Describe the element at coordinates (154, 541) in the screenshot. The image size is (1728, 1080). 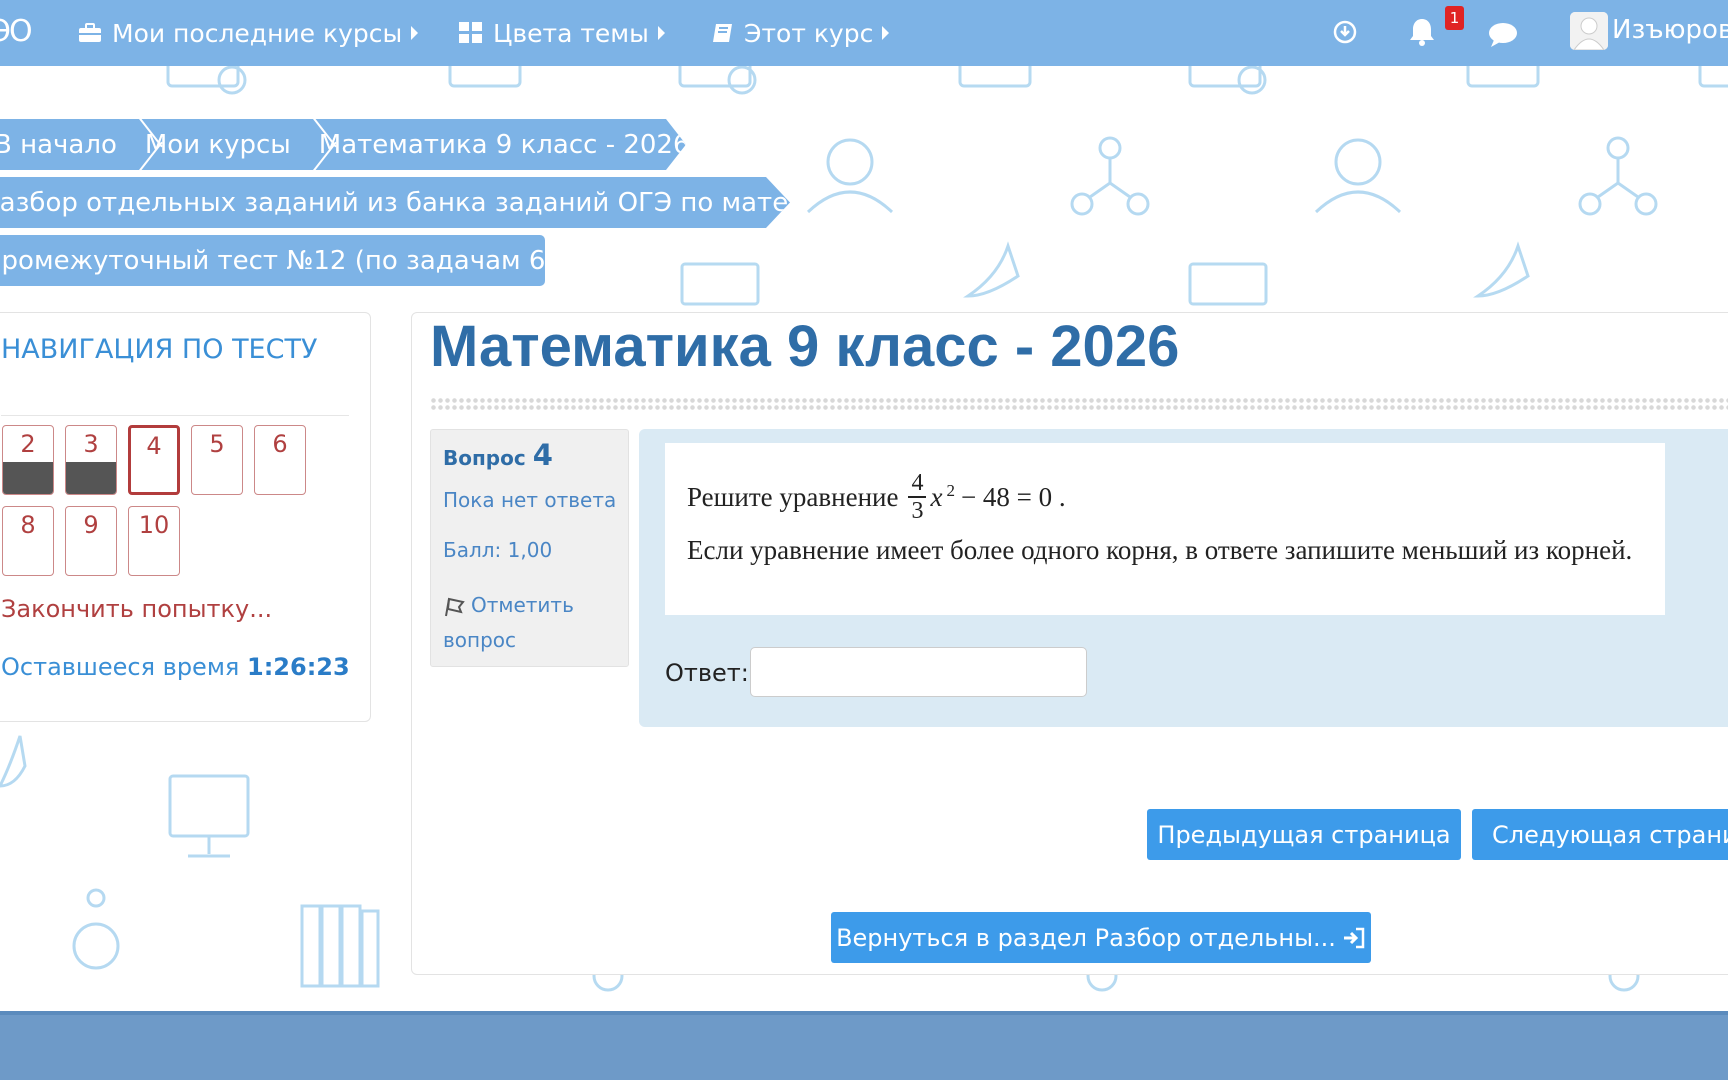
I see `quiz-nav-button: 10` at that location.